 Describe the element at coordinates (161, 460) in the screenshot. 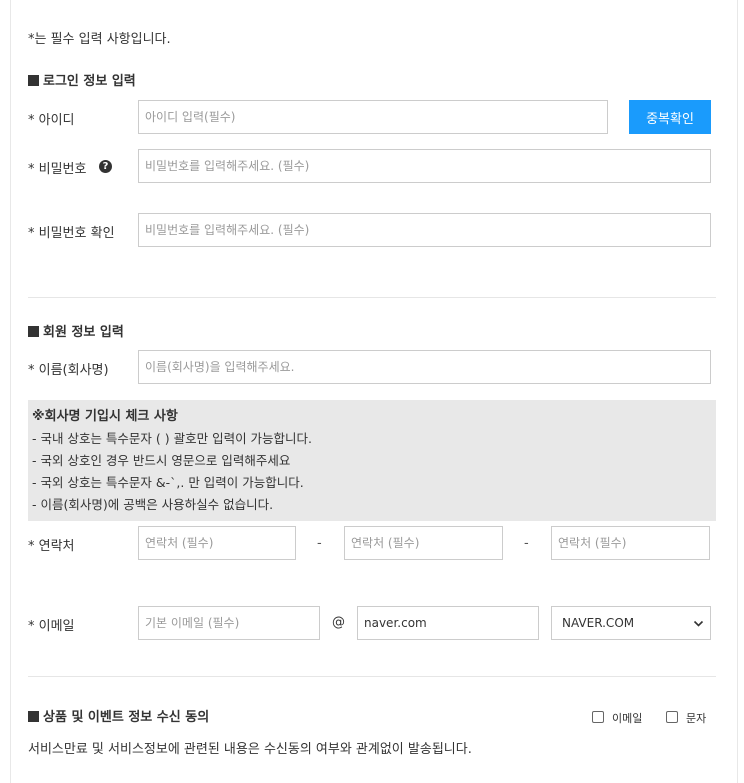

I see `notice-line: - 국외 상호인 경우 반드시 영문으로 입력해주세요` at that location.